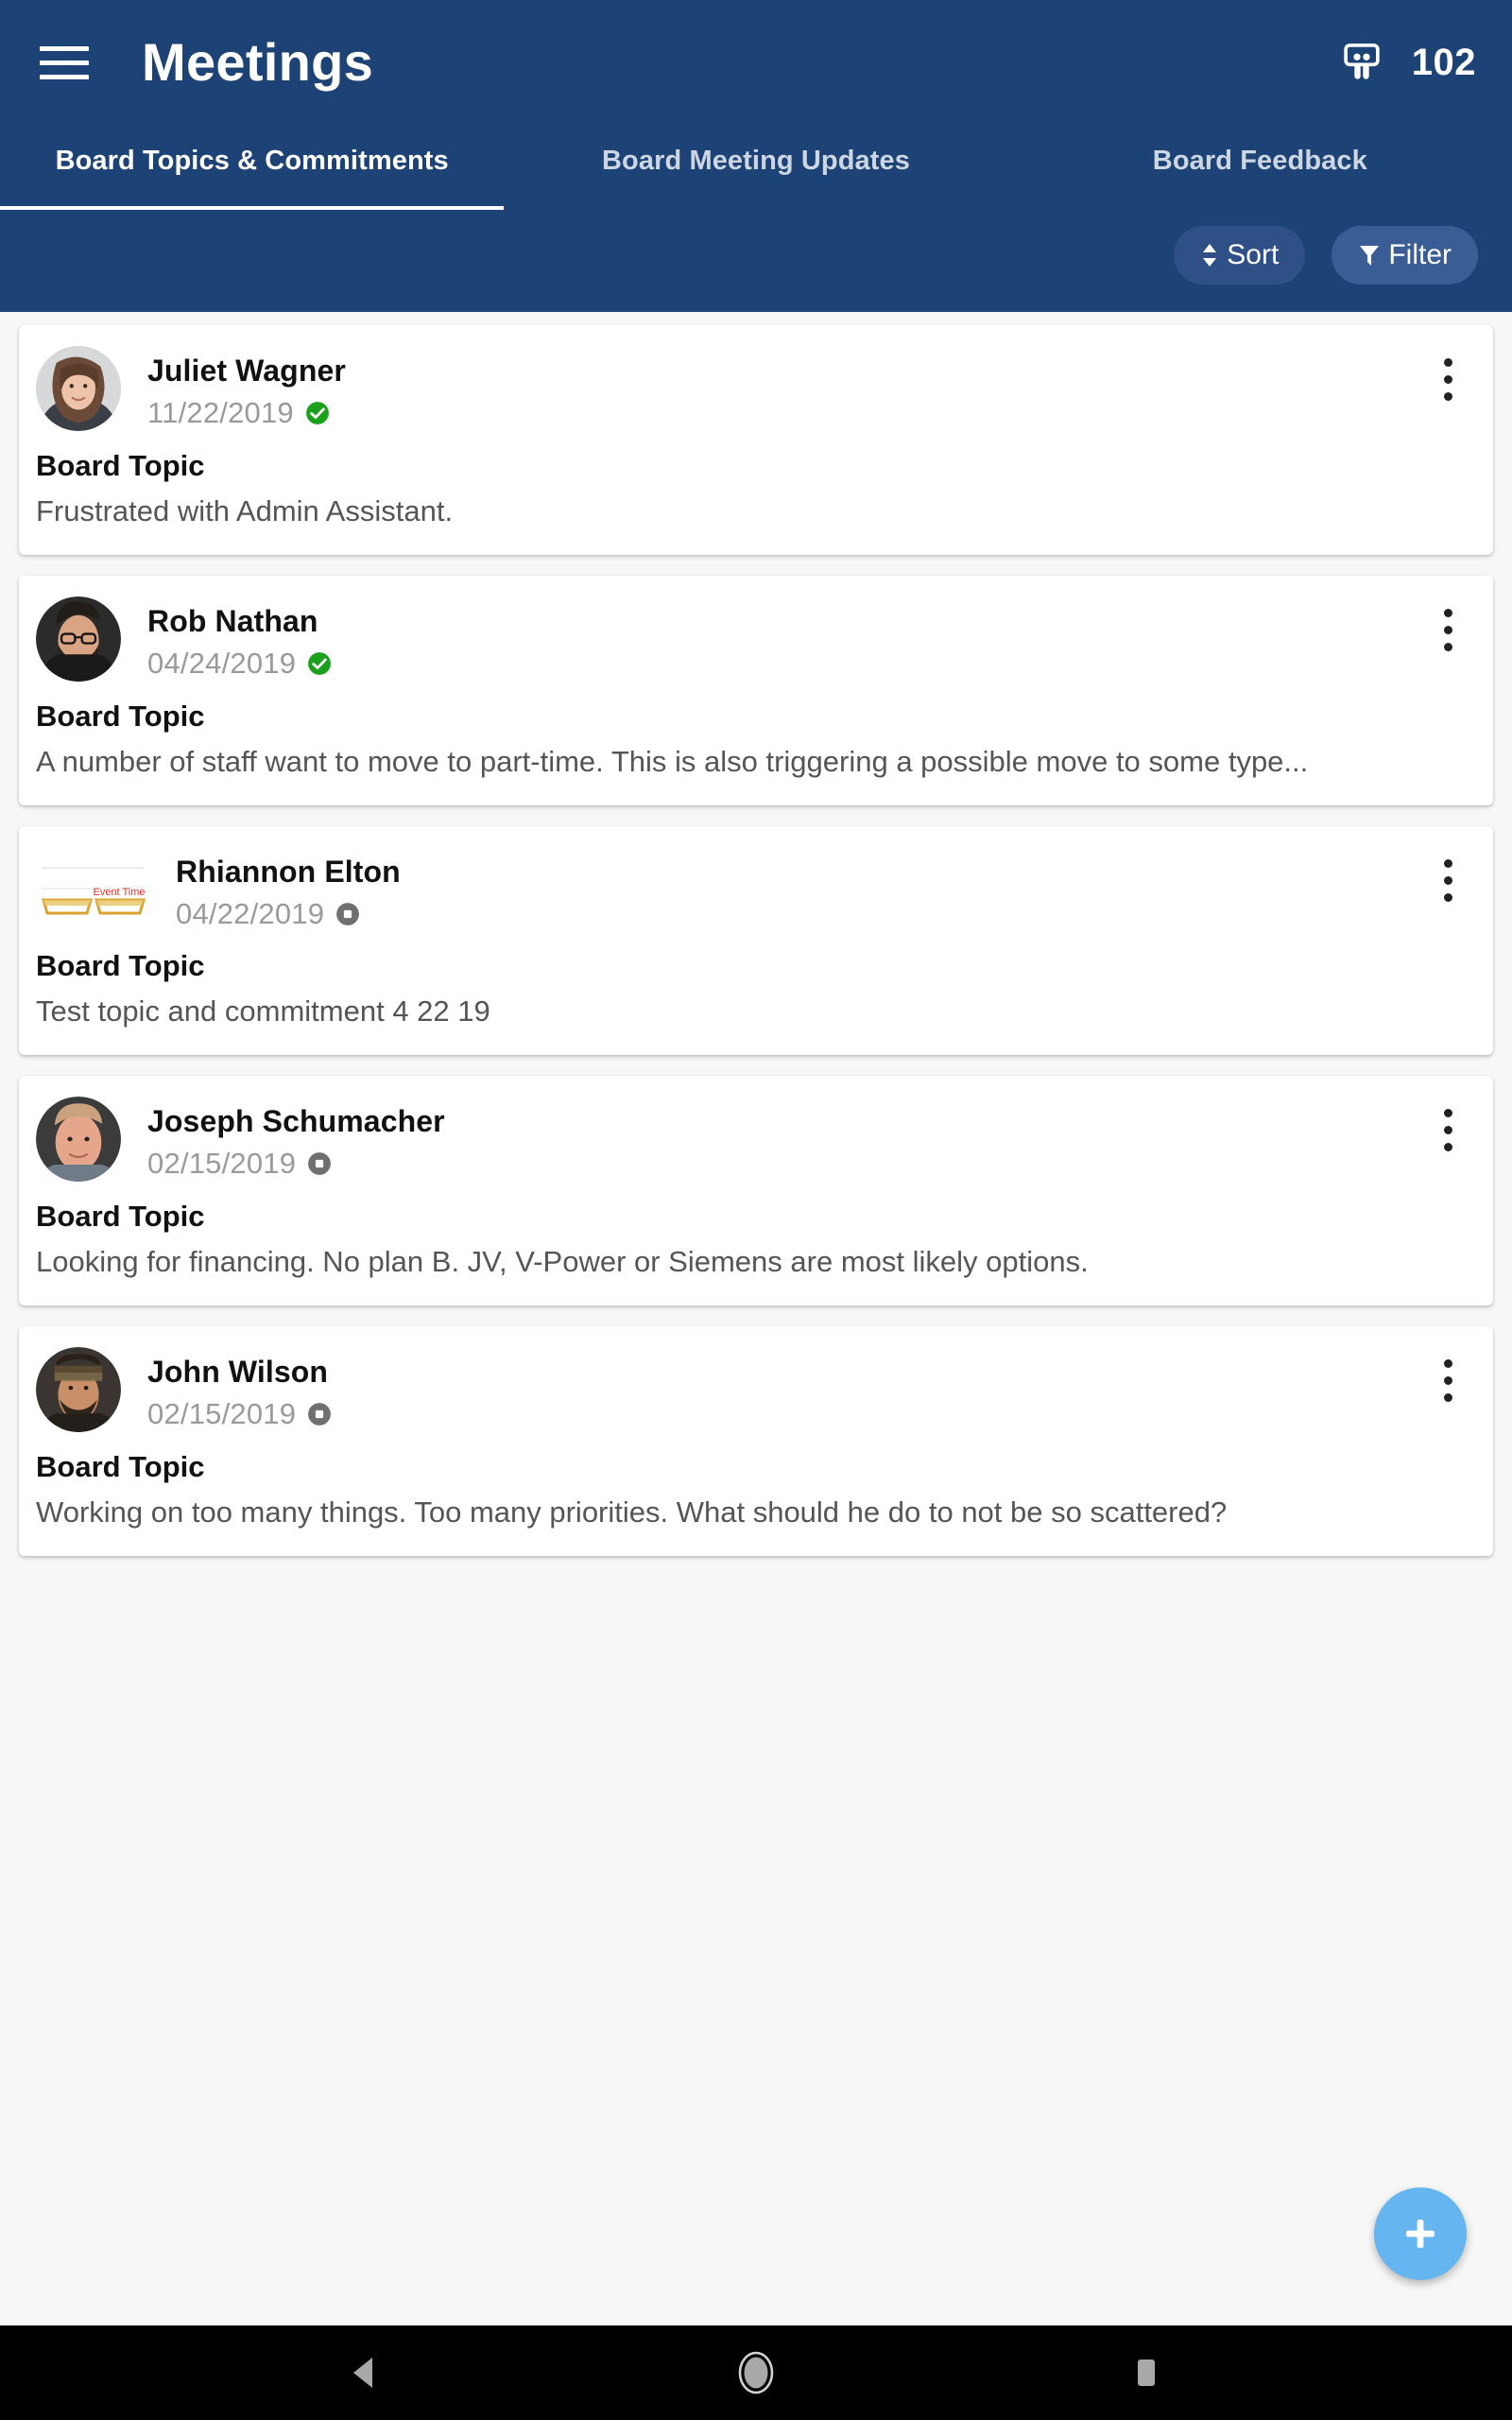 This screenshot has width=1512, height=2420. What do you see at coordinates (1408, 63) in the screenshot?
I see `app-bar-actions: 102` at bounding box center [1408, 63].